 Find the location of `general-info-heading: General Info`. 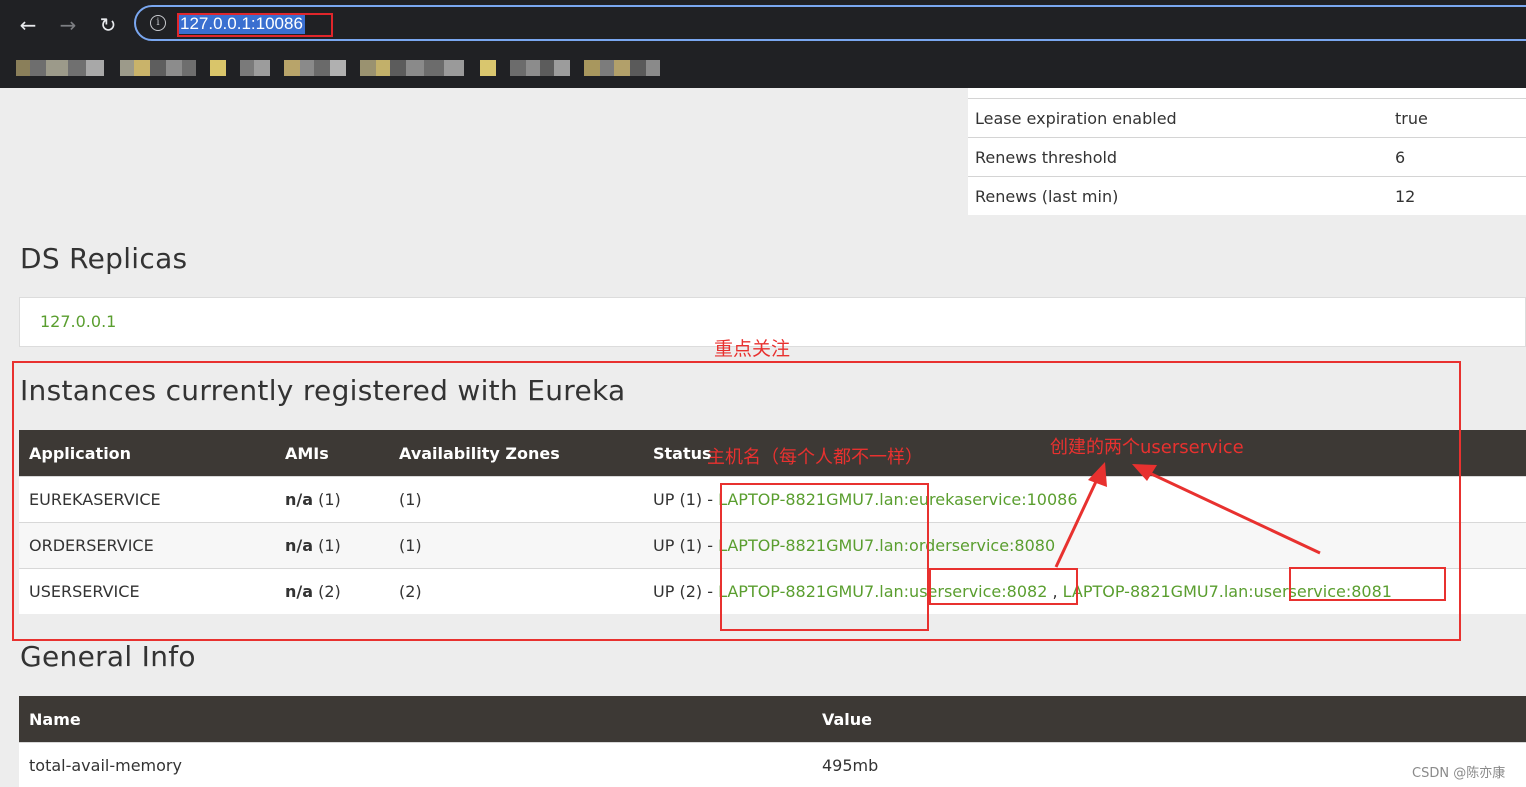

general-info-heading: General Info is located at coordinates (108, 656).